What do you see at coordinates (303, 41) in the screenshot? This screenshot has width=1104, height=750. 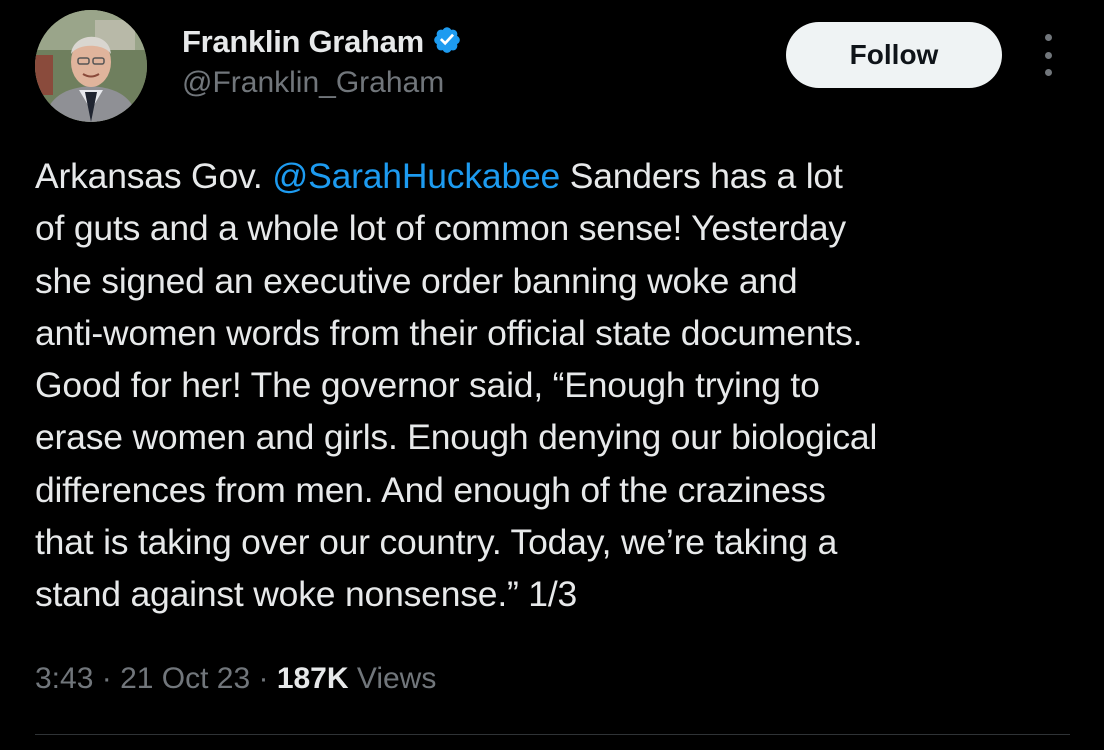 I see `author-name-text: Franklin Graham` at bounding box center [303, 41].